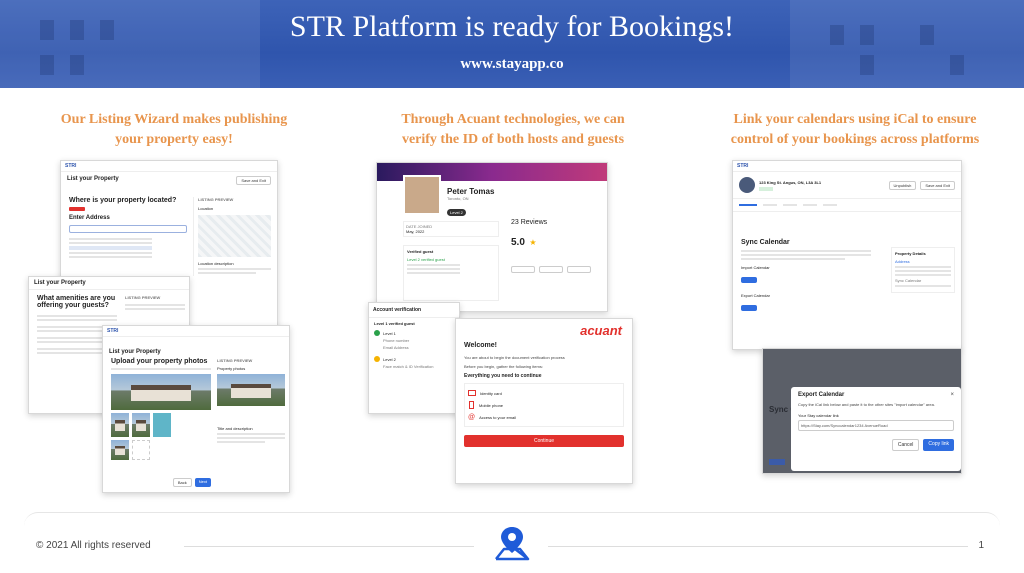 This screenshot has height=573, width=1024. I want to click on rating-value: 5.0, so click(518, 242).